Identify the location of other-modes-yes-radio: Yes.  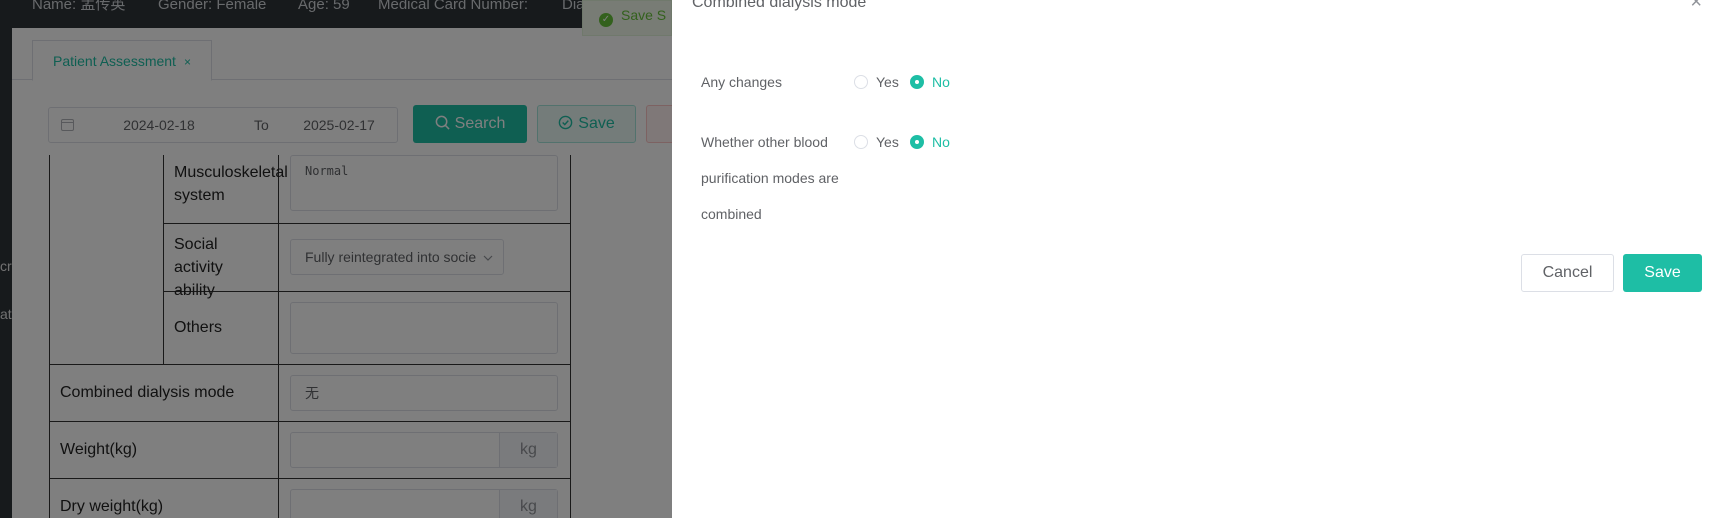
(876, 142).